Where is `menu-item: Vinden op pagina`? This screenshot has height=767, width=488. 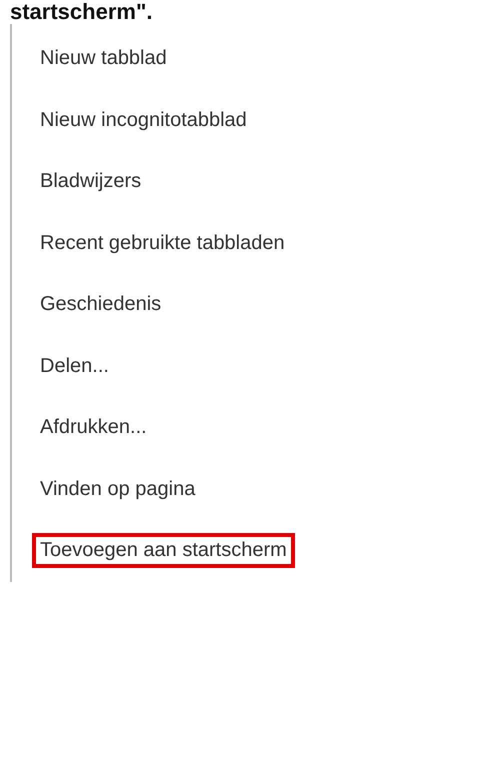
menu-item: Vinden op pagina is located at coordinates (118, 489).